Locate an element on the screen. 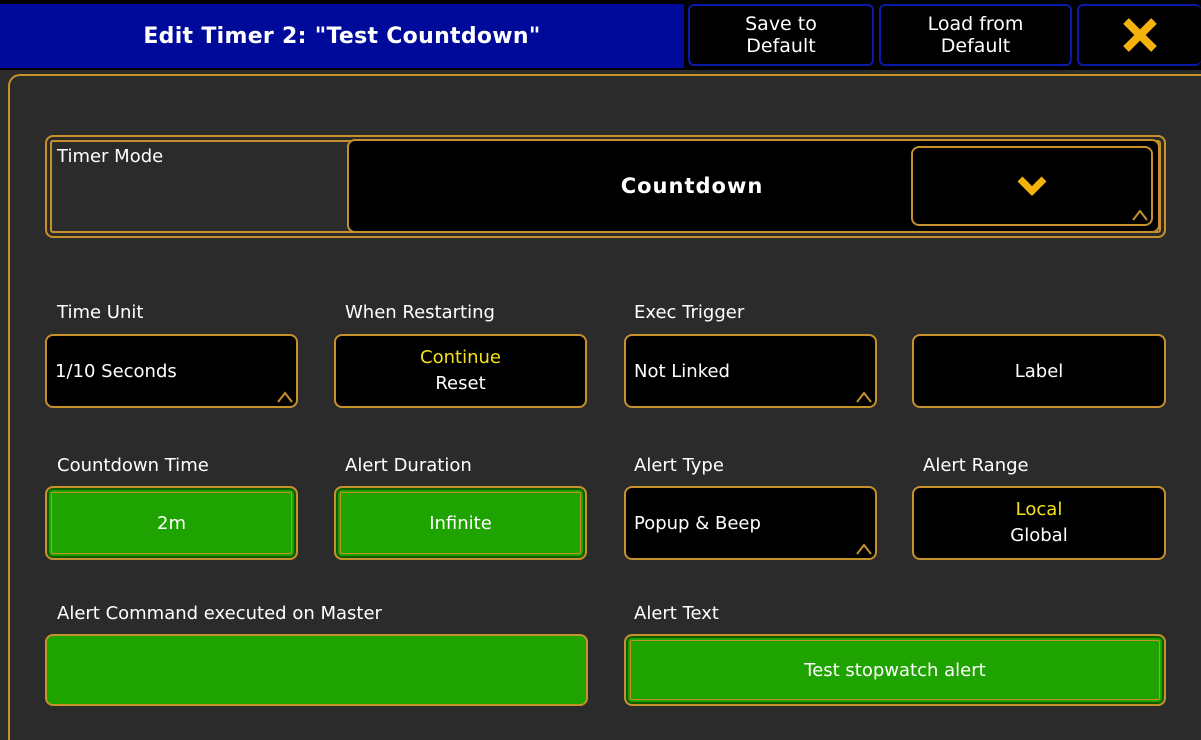  countdown-time-input: 2m is located at coordinates (171, 523).